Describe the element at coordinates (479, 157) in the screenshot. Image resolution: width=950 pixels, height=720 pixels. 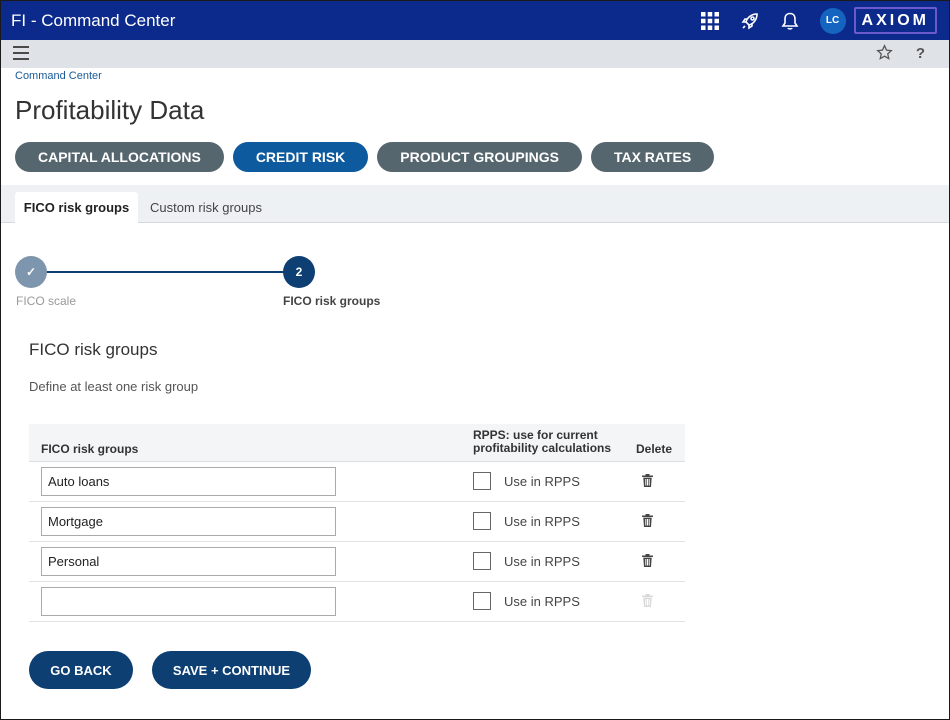
I see `pill-product-groupings: PRODUCT GROUPINGS` at that location.